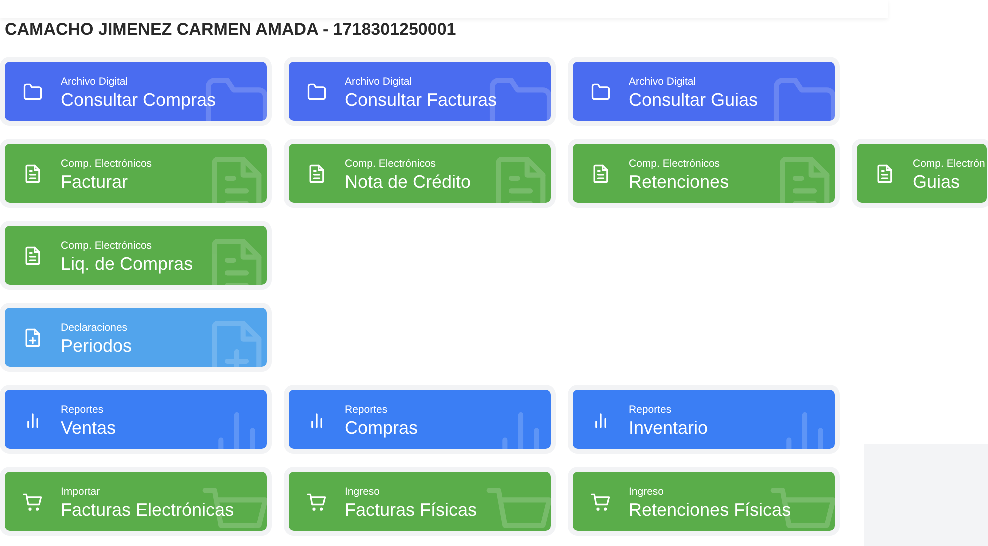 The height and width of the screenshot is (546, 988). Describe the element at coordinates (230, 29) in the screenshot. I see `page-title: CAMACHO JIMENEZ CARMEN AMADA - 1718301250001` at that location.